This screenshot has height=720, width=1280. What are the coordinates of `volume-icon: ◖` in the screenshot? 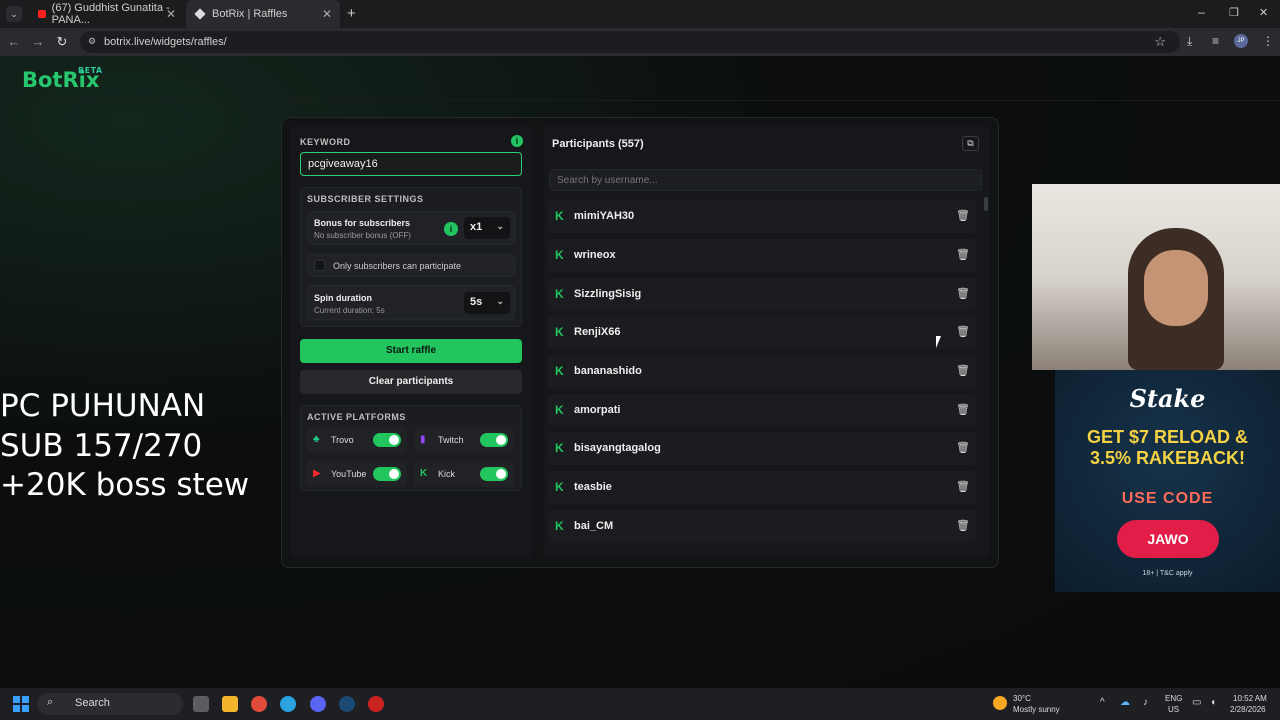 It's located at (1213, 702).